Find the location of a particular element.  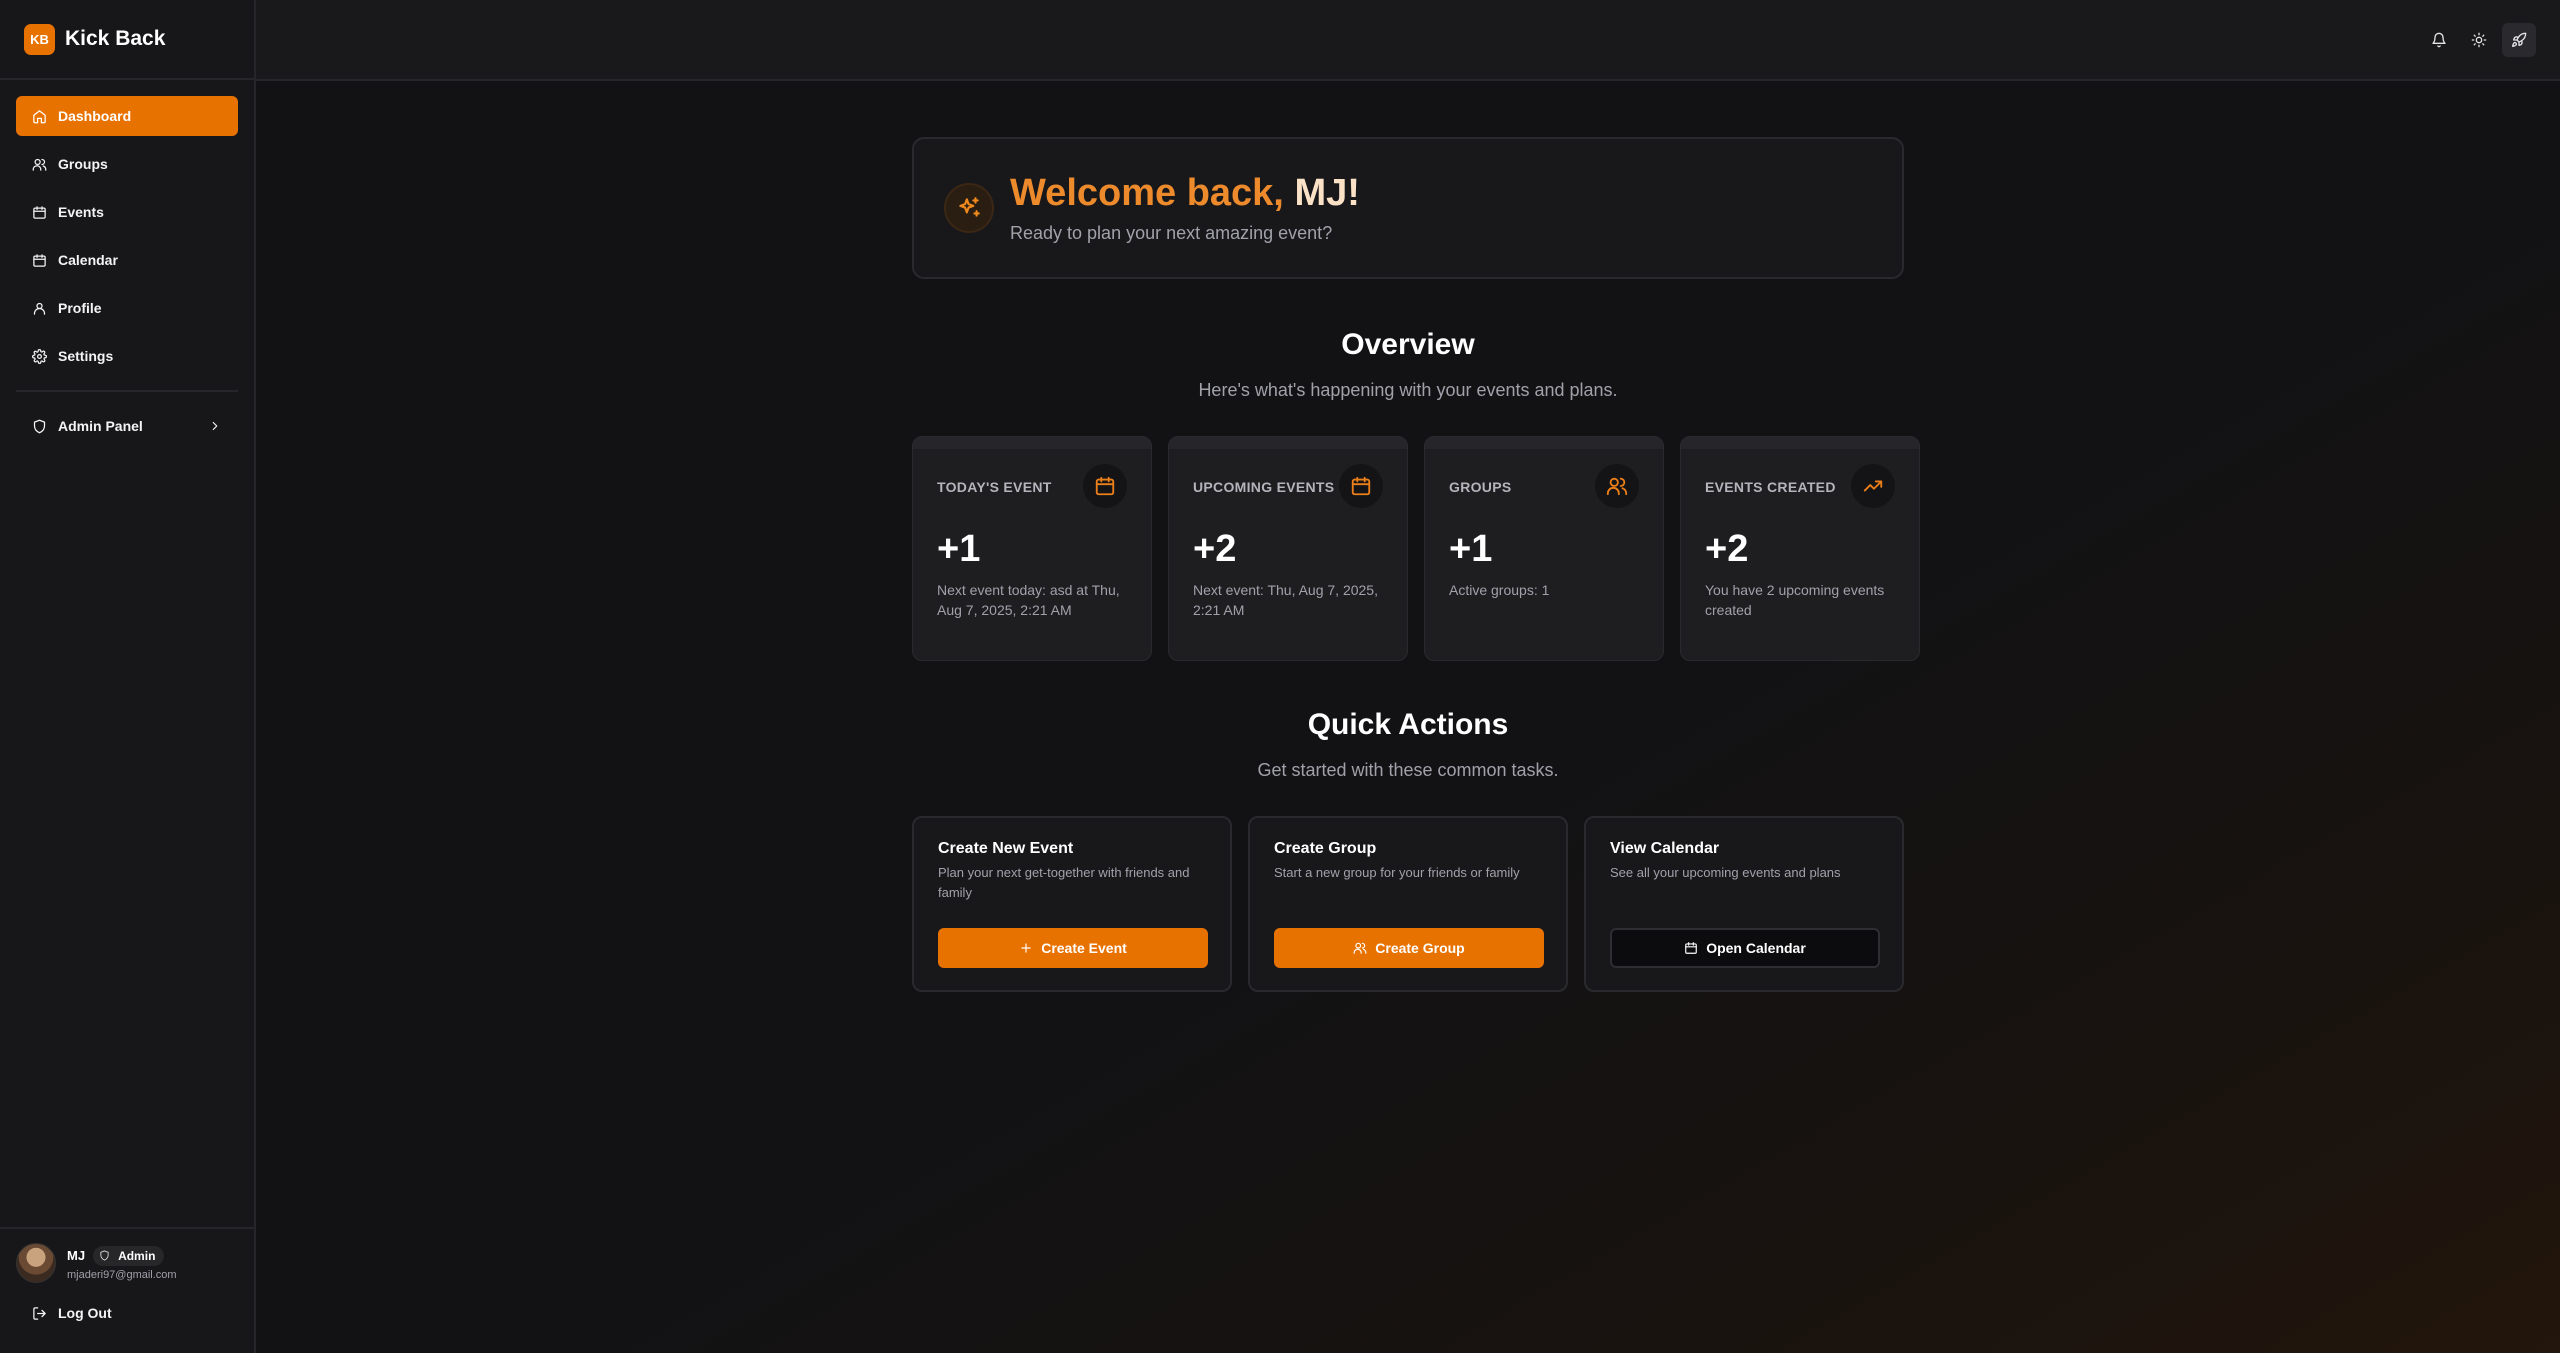

sidebar-item-groups: Groups is located at coordinates (127, 164).